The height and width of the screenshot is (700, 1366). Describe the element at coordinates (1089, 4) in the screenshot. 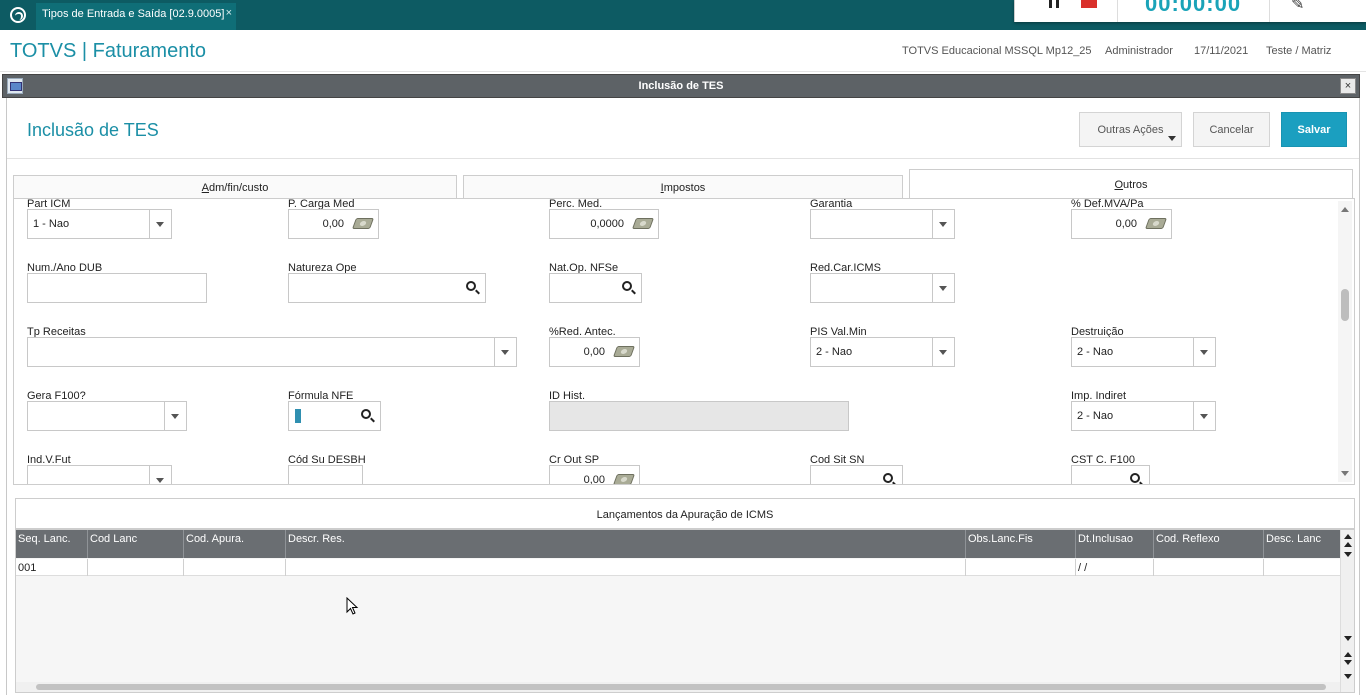

I see `stop-icon` at that location.